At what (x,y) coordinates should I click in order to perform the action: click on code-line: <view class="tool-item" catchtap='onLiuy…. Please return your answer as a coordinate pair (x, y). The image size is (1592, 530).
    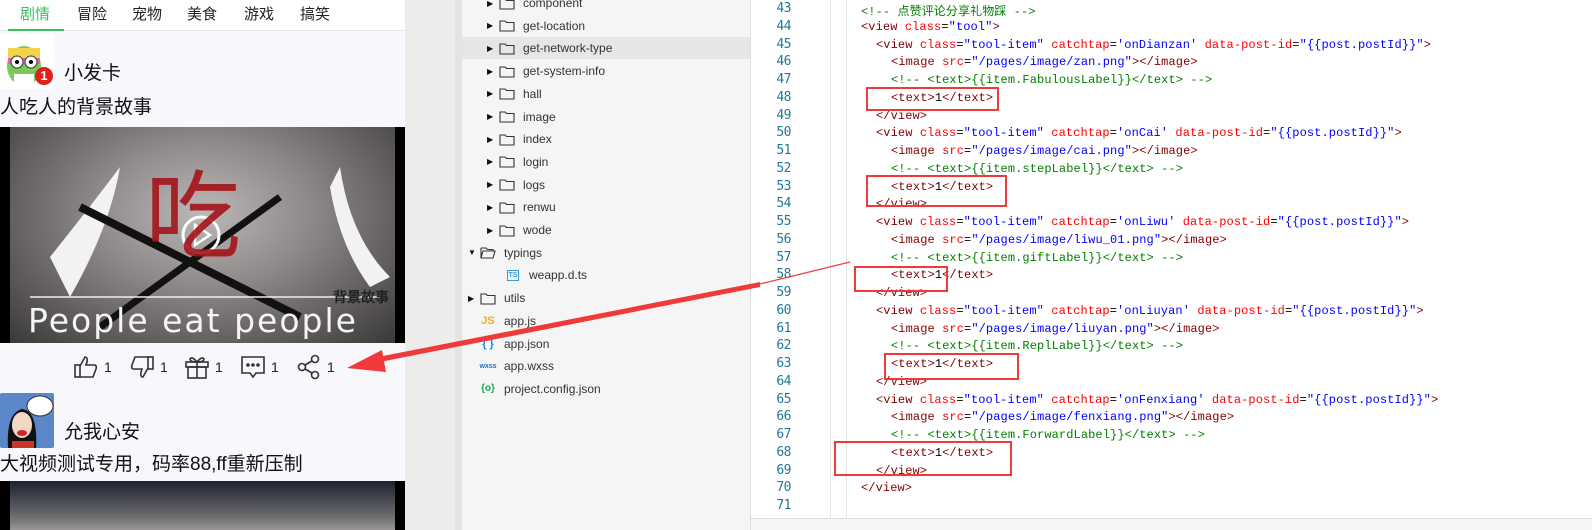
    Looking at the image, I should click on (1150, 311).